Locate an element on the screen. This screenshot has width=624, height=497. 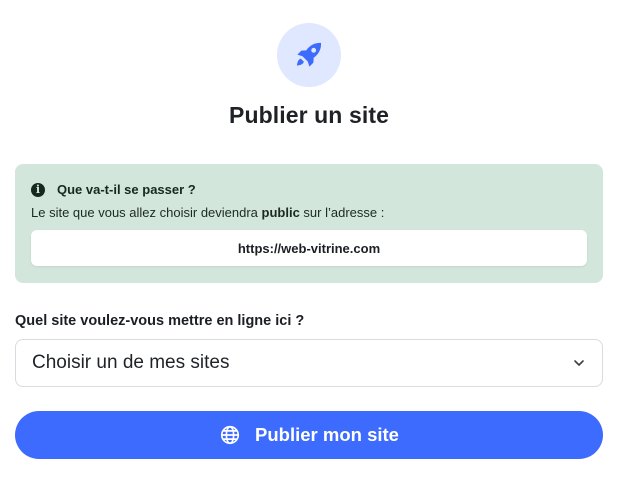
site-select-value: Choisir un de mes sites is located at coordinates (131, 362).